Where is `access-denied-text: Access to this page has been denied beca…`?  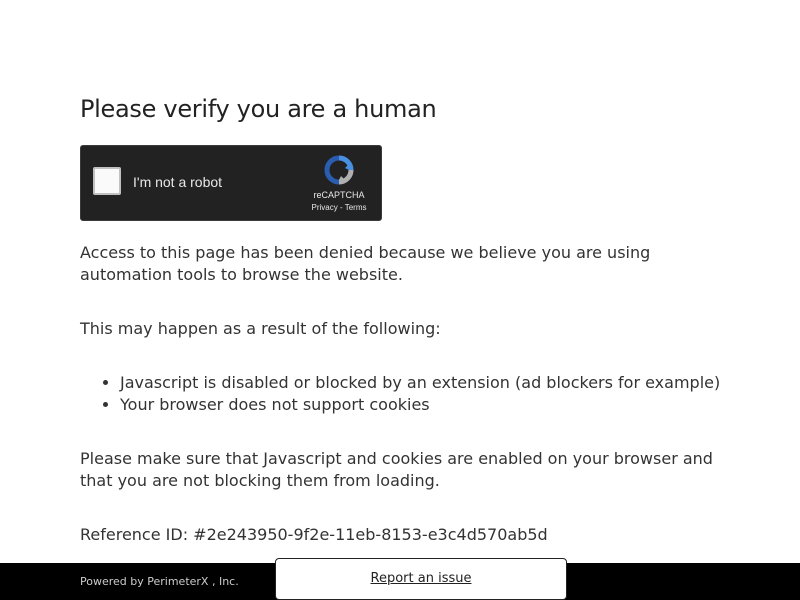
access-denied-text: Access to this page has been denied beca… is located at coordinates (365, 263).